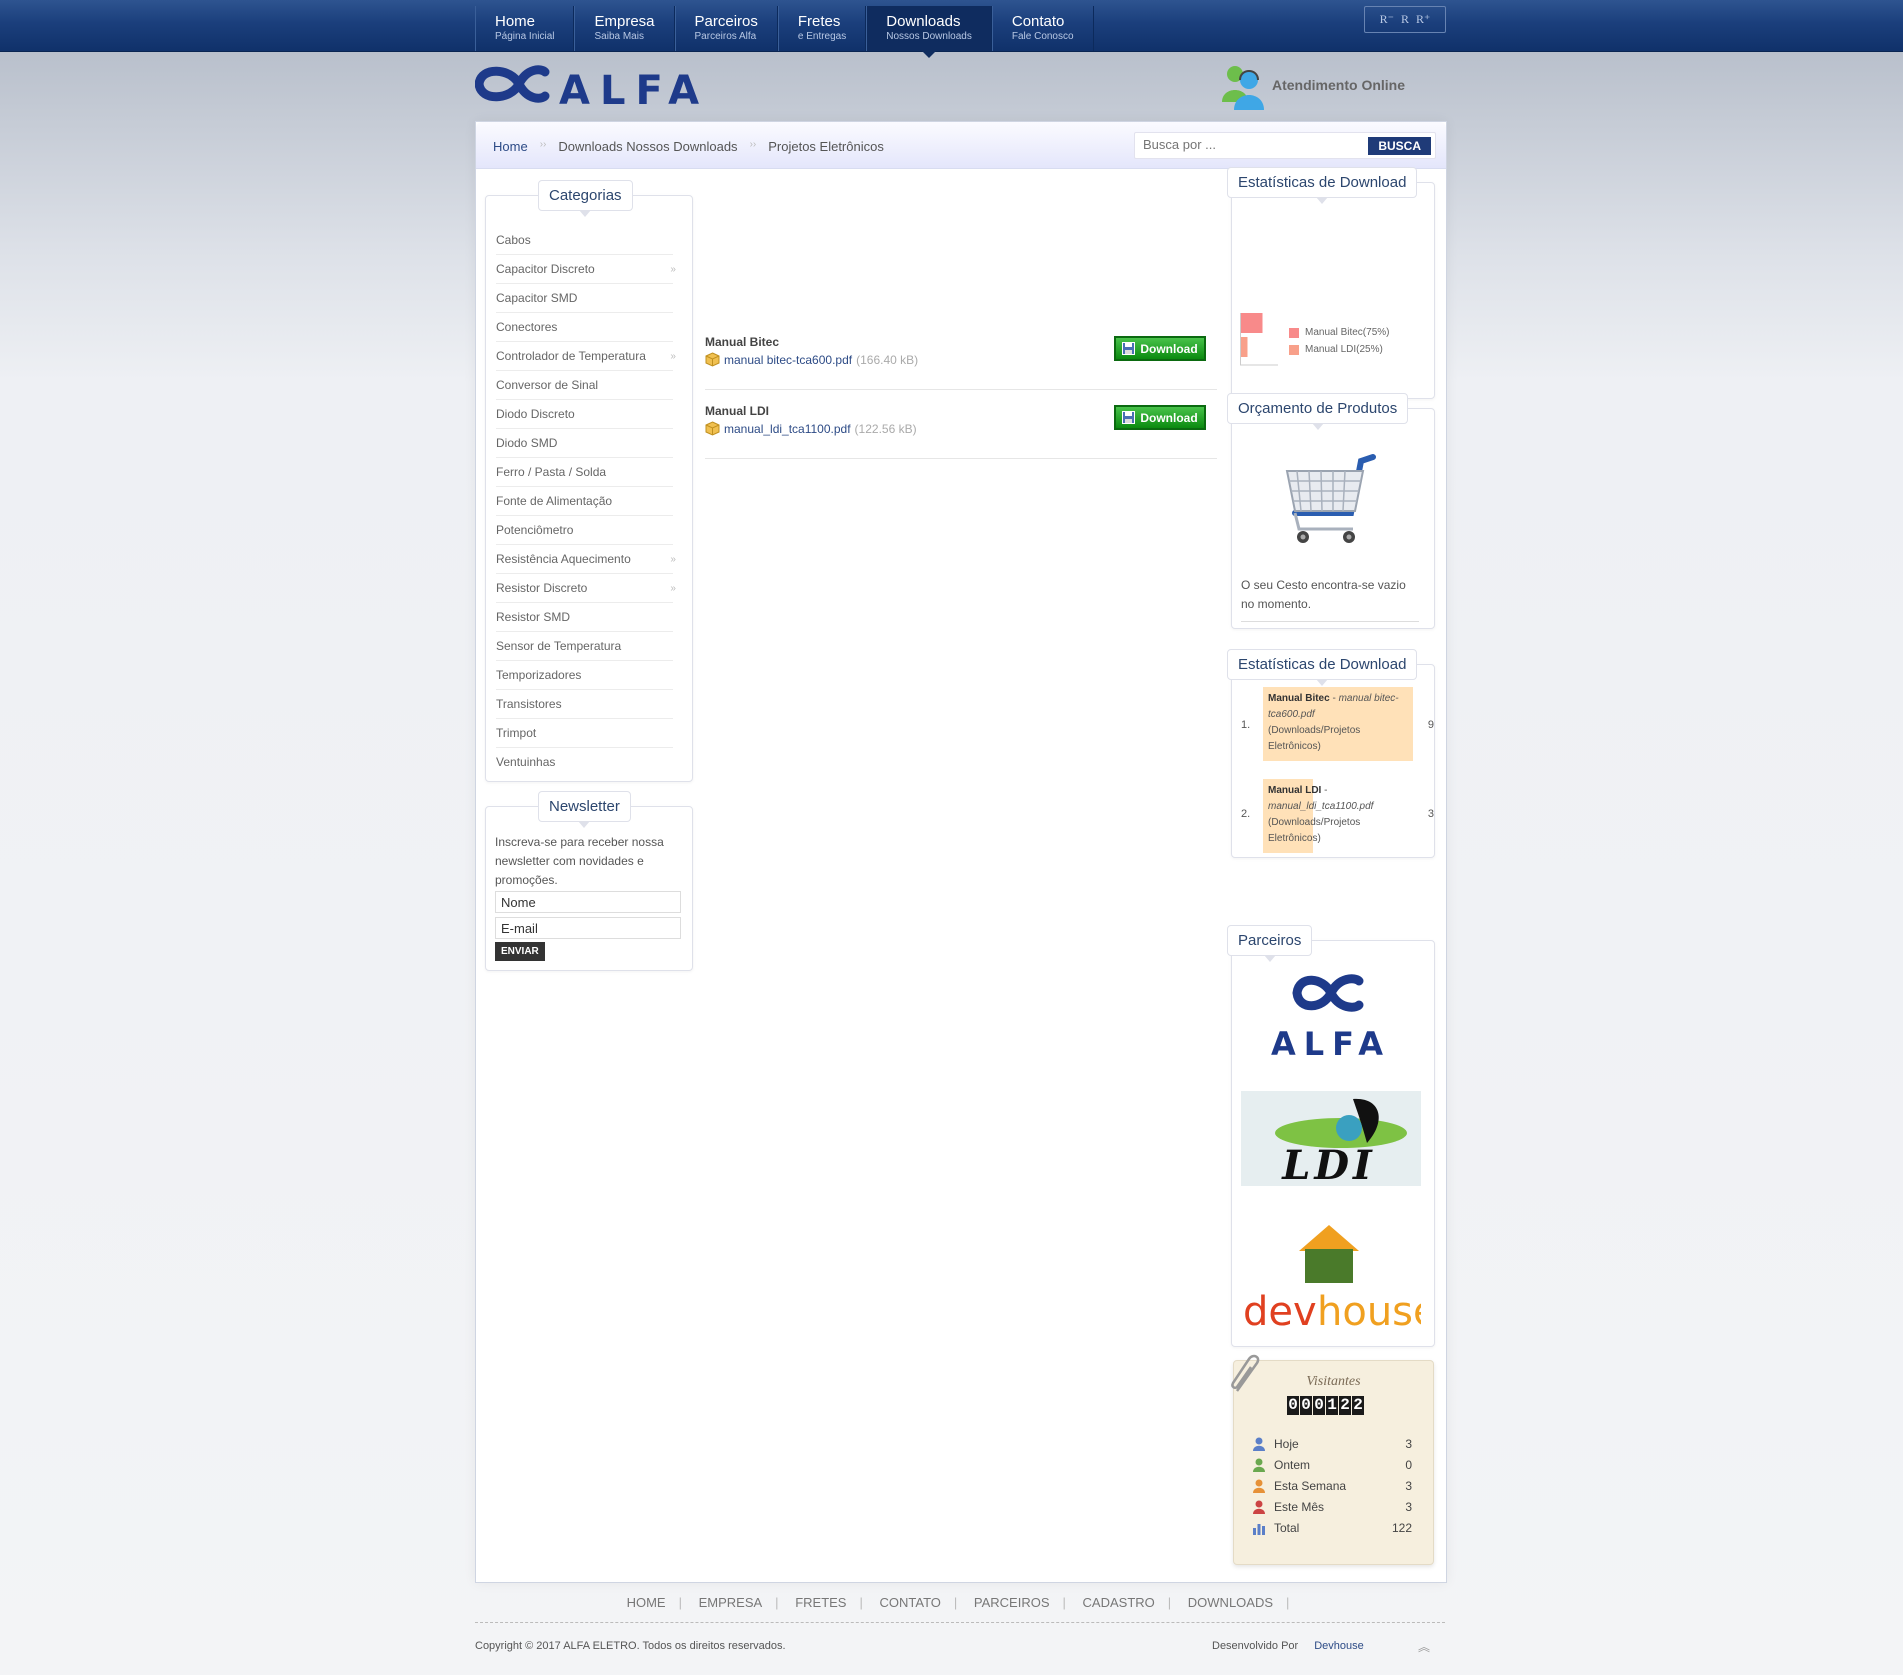 The width and height of the screenshot is (1903, 1675). What do you see at coordinates (1311, 85) in the screenshot?
I see `online-support: Atendimento Online` at bounding box center [1311, 85].